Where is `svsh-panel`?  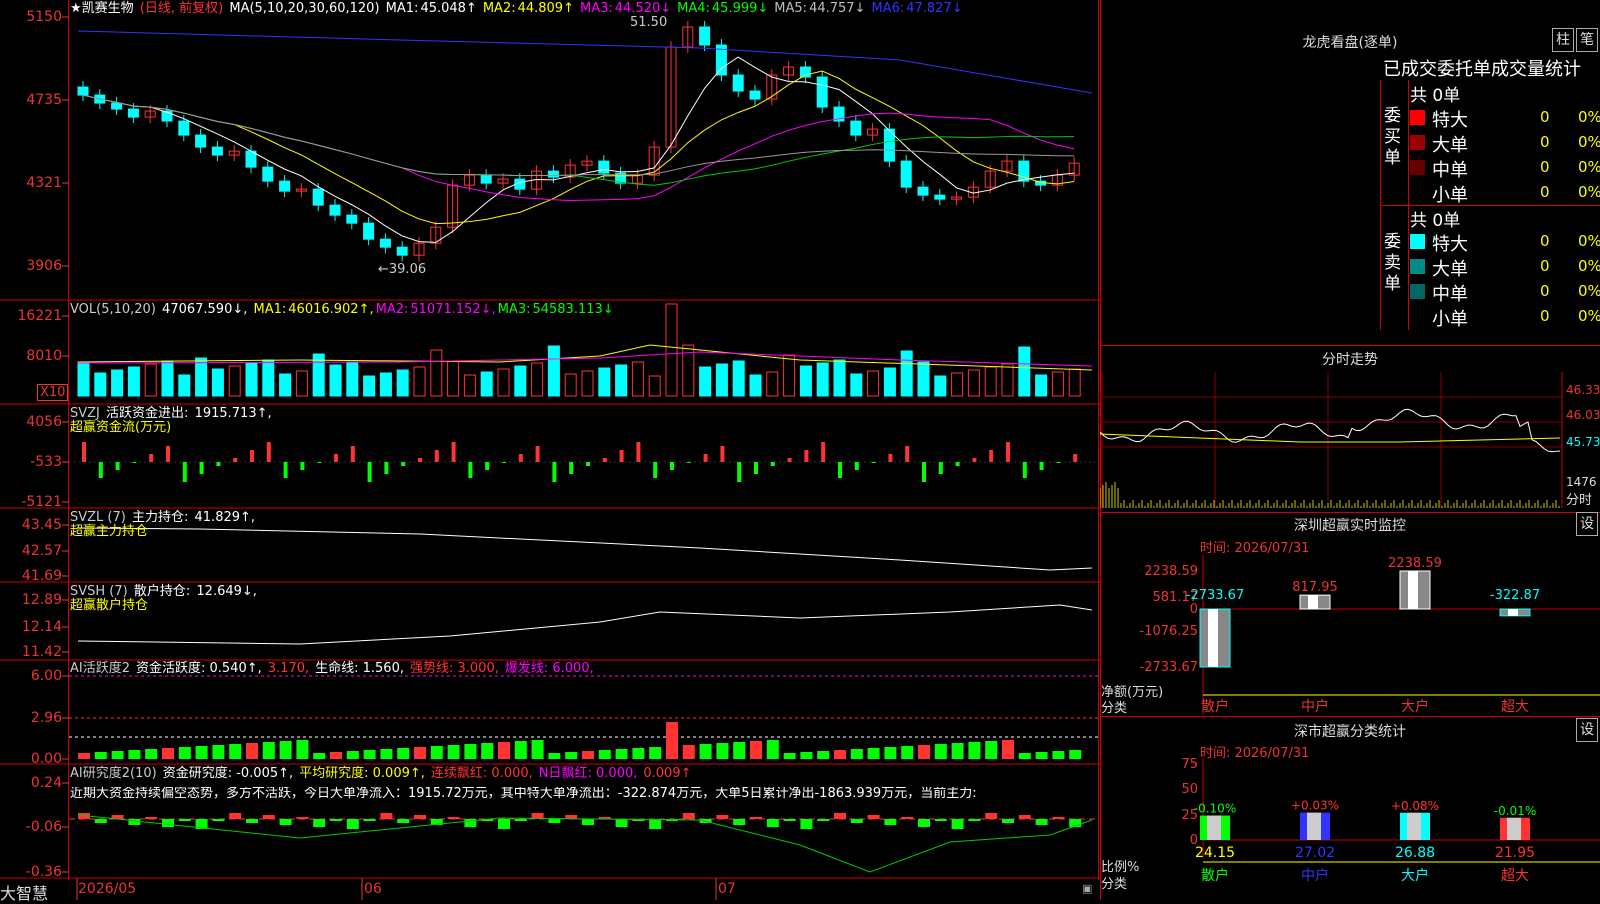 svsh-panel is located at coordinates (585, 624).